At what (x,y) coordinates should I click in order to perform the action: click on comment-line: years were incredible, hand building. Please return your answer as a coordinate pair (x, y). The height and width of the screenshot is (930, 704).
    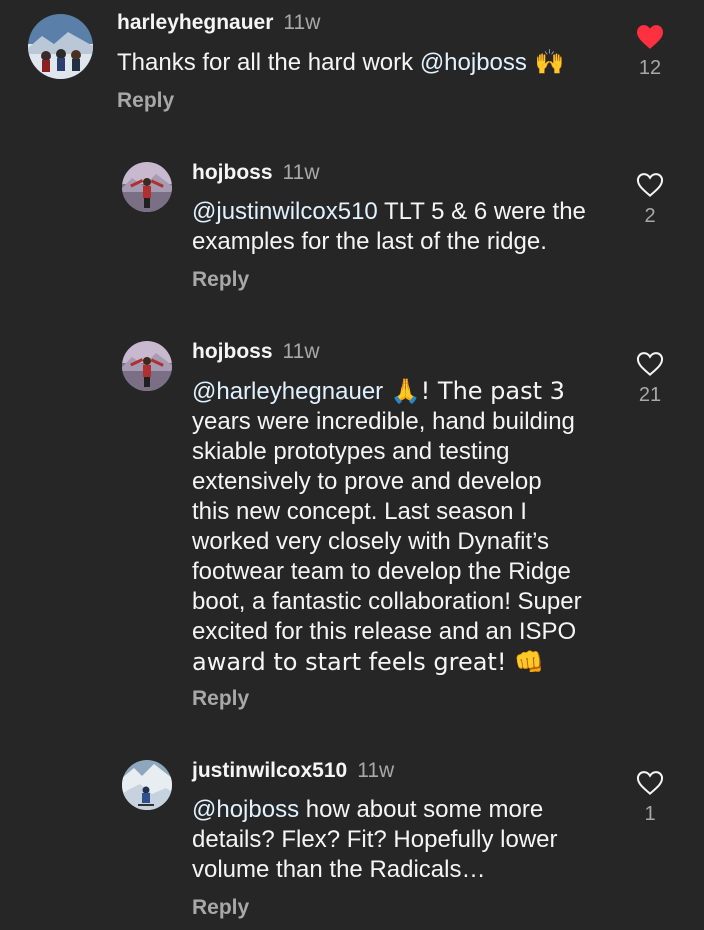
    Looking at the image, I should click on (383, 421).